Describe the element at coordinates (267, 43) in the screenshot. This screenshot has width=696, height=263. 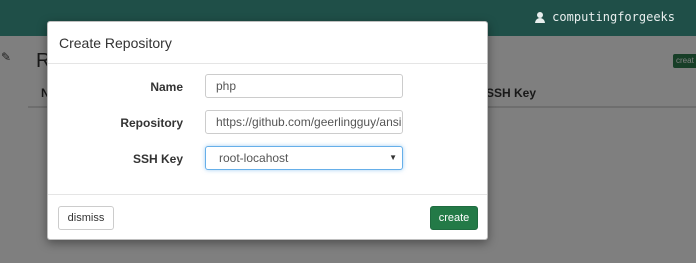
I see `modal-header: Create Repository` at that location.